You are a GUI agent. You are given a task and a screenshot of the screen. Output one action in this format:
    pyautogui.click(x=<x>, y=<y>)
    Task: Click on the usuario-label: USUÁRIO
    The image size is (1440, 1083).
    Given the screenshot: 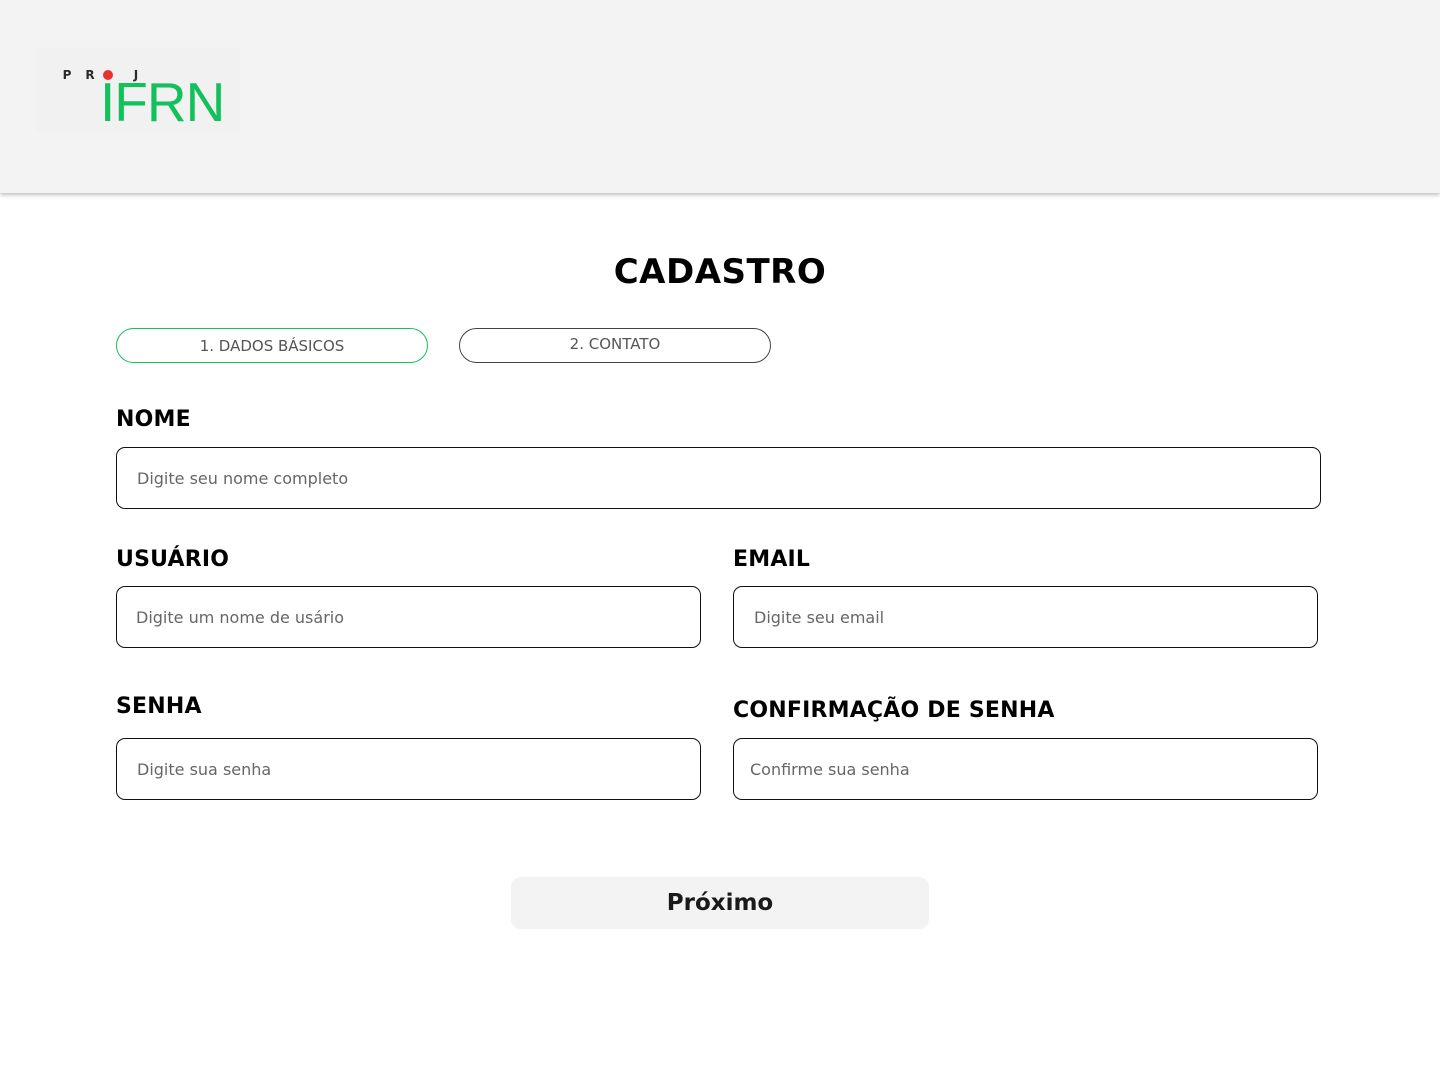 What is the action you would take?
    pyautogui.click(x=173, y=559)
    